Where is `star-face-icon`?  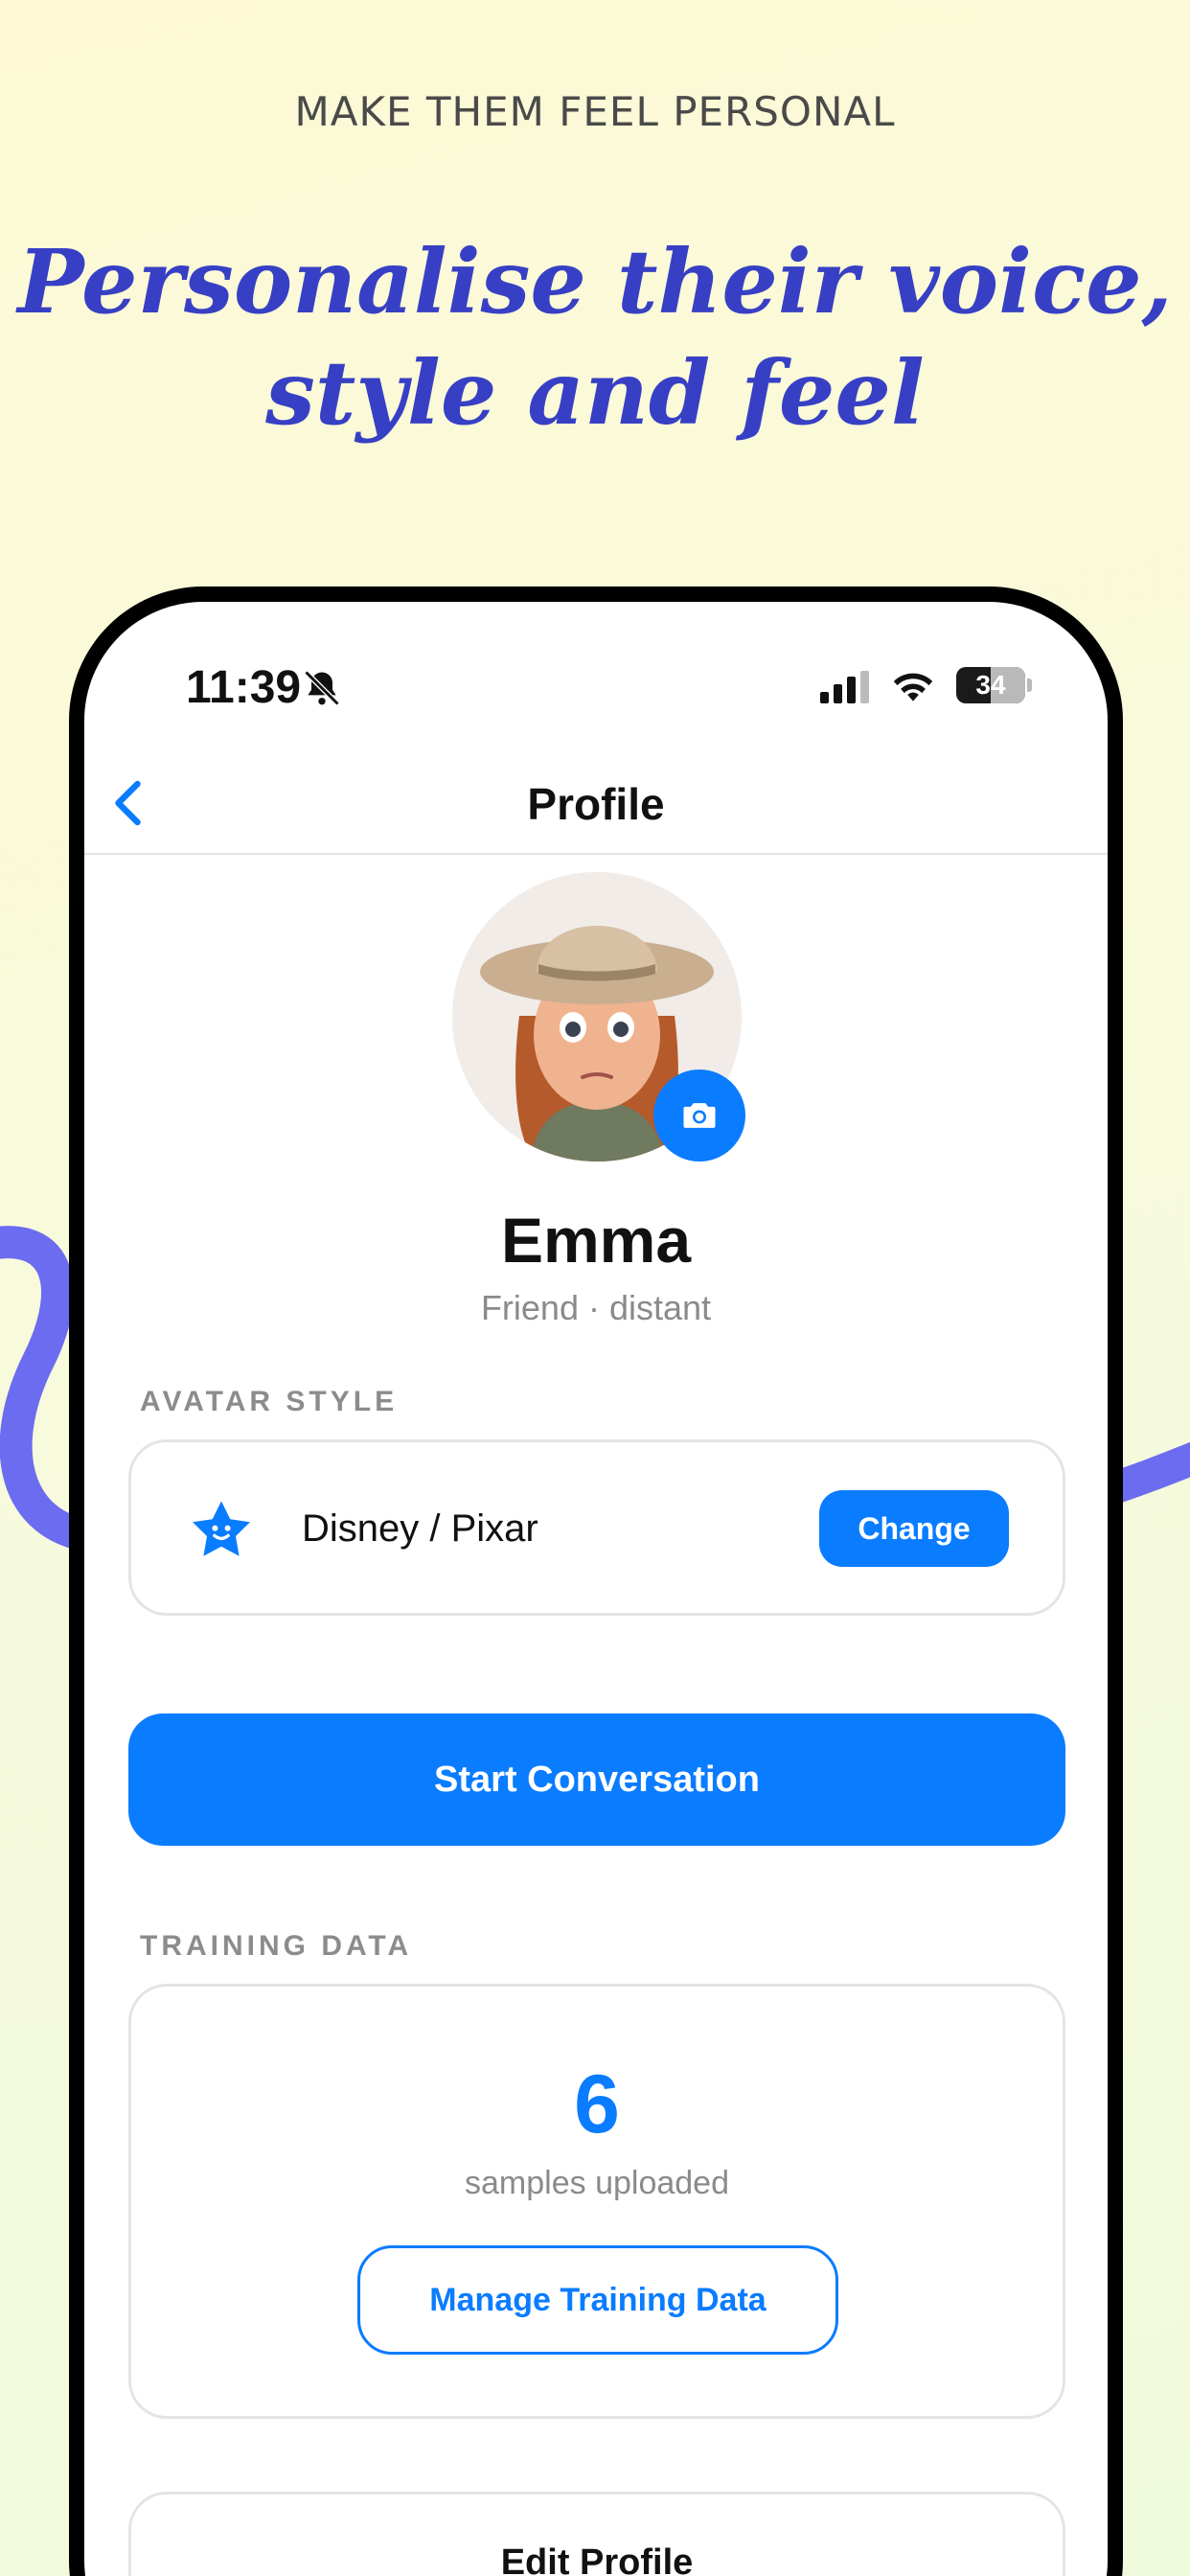 star-face-icon is located at coordinates (222, 1529).